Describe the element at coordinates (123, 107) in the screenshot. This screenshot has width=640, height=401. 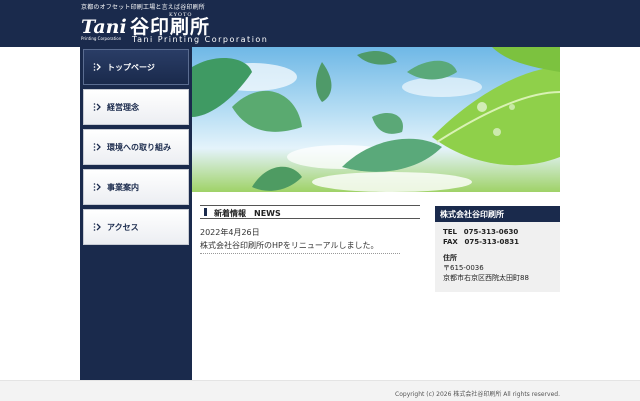
I see `nav-label: 経営理念` at that location.